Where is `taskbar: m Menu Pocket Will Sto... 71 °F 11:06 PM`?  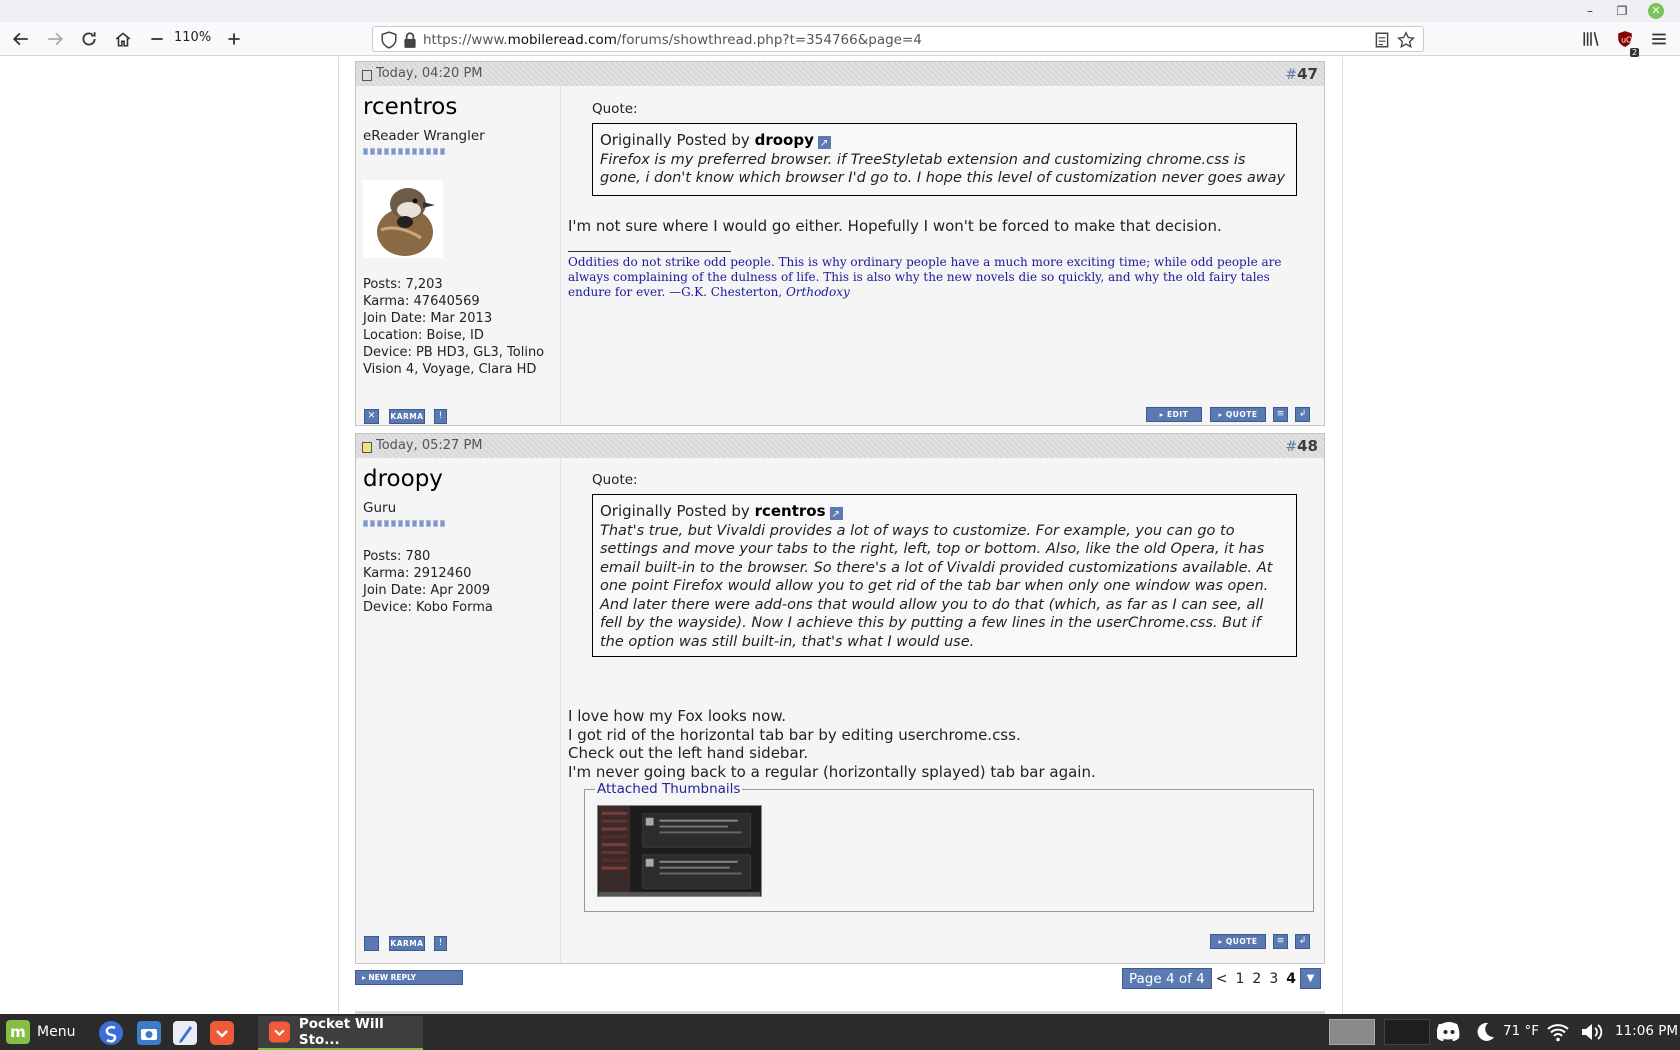 taskbar: m Menu Pocket Will Sto... 71 °F 11:06 PM is located at coordinates (840, 1032).